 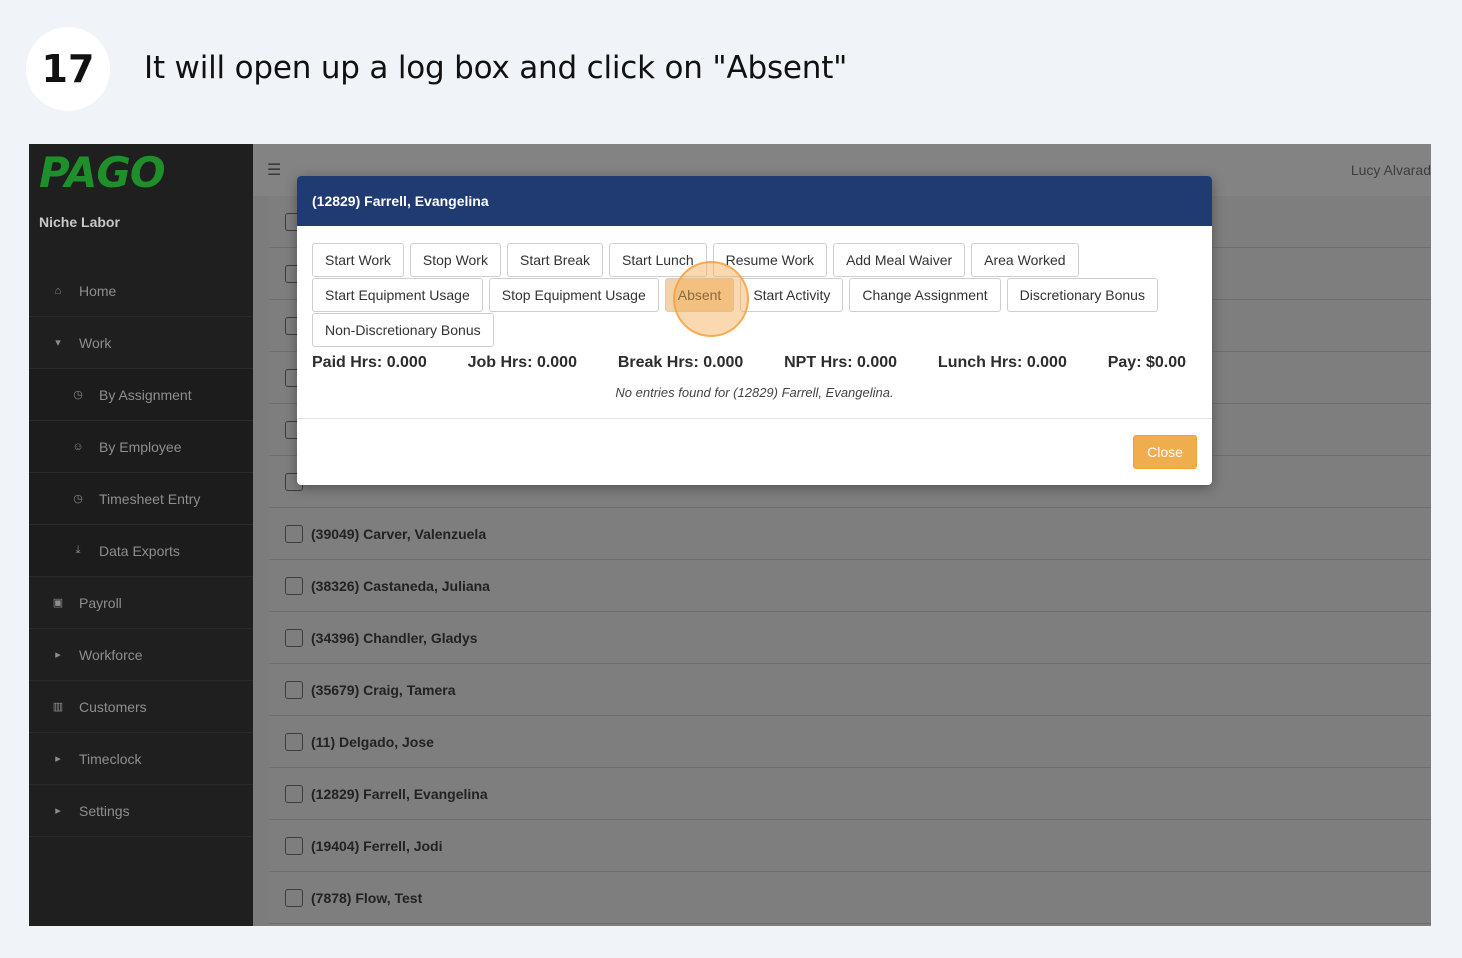 I want to click on discretionary-bonus-button: Discretionary Bonus, so click(x=1082, y=295).